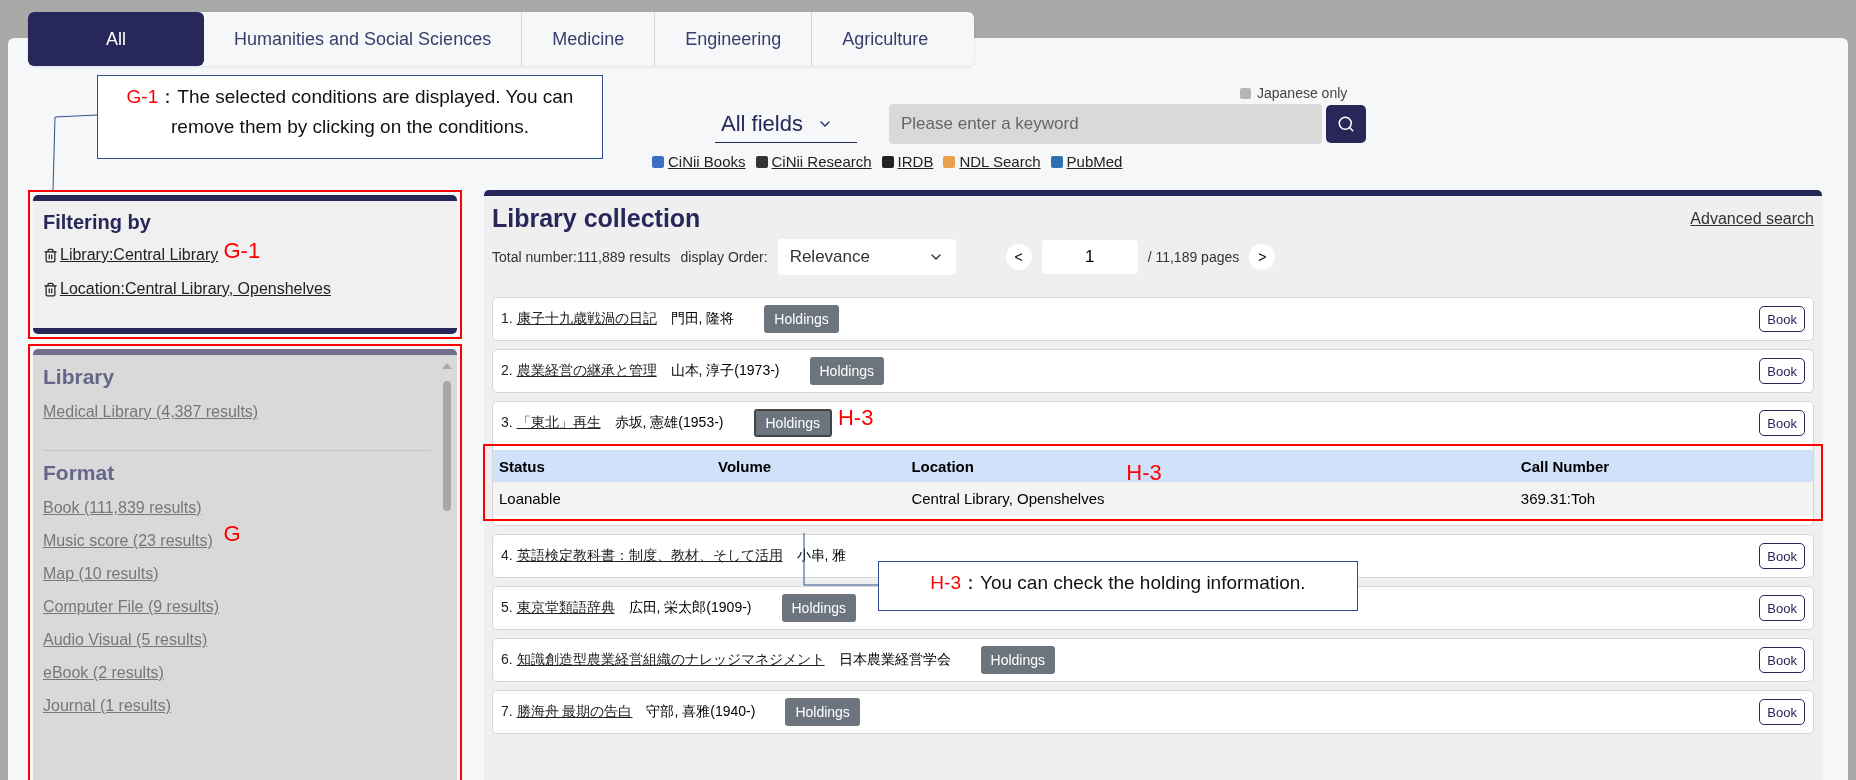 This screenshot has width=1856, height=780. What do you see at coordinates (242, 251) in the screenshot?
I see `annotation-label: G-1` at bounding box center [242, 251].